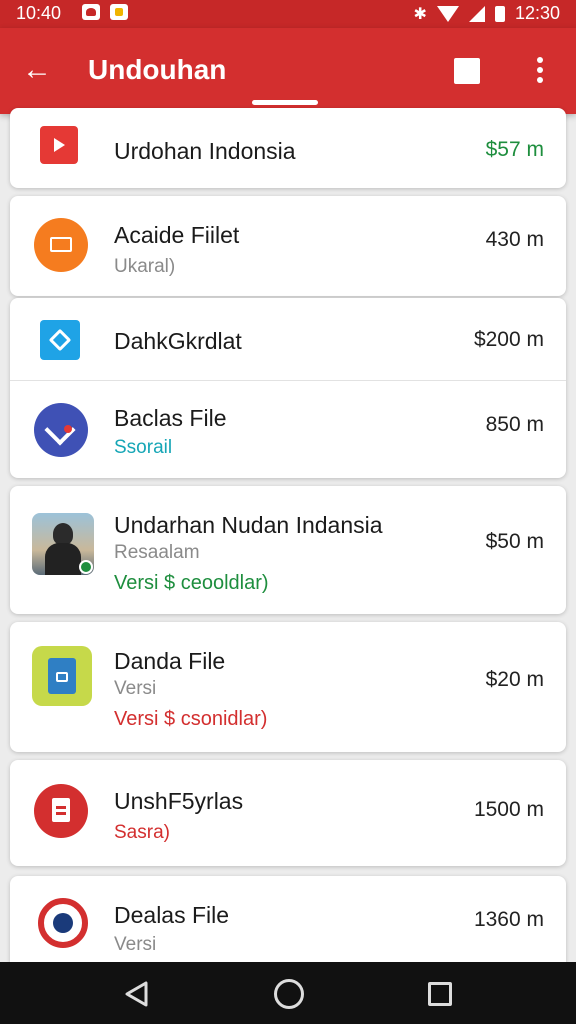 The width and height of the screenshot is (576, 1024). What do you see at coordinates (170, 418) in the screenshot?
I see `item-name: Baclas File` at bounding box center [170, 418].